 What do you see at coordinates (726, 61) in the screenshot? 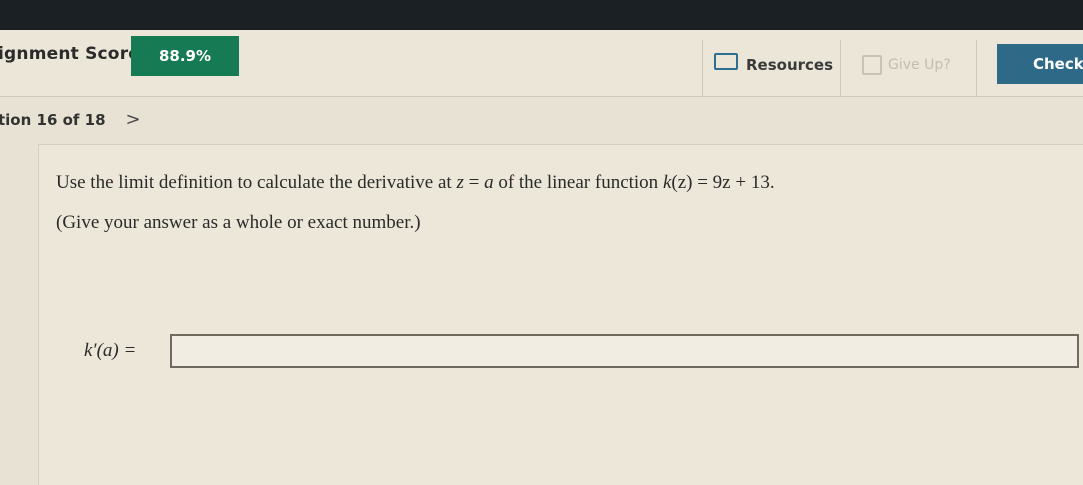
I see `folder-icon` at bounding box center [726, 61].